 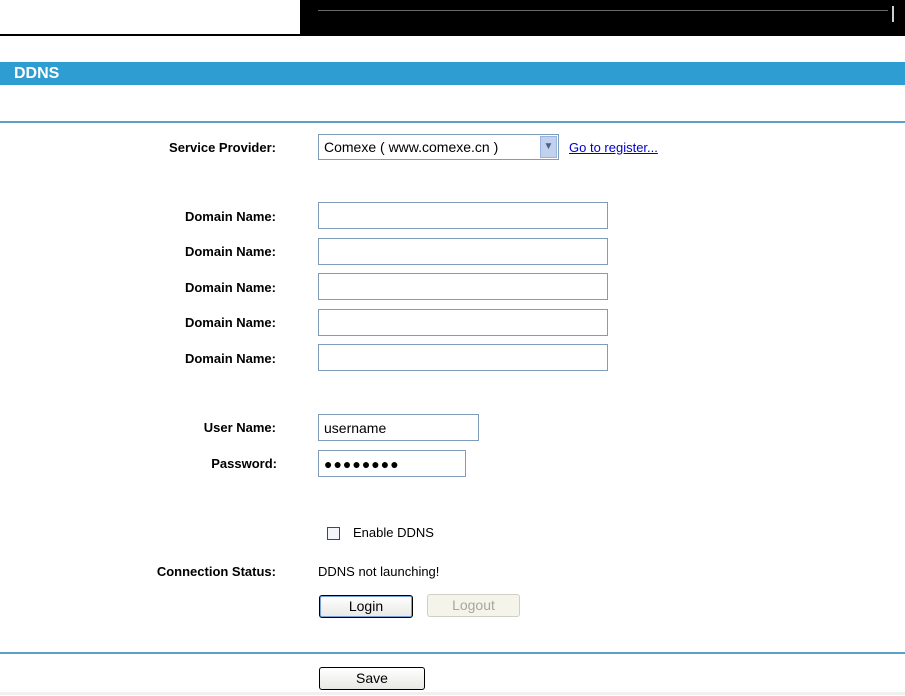 What do you see at coordinates (216, 571) in the screenshot?
I see `connection-status-label: Connection Status:` at bounding box center [216, 571].